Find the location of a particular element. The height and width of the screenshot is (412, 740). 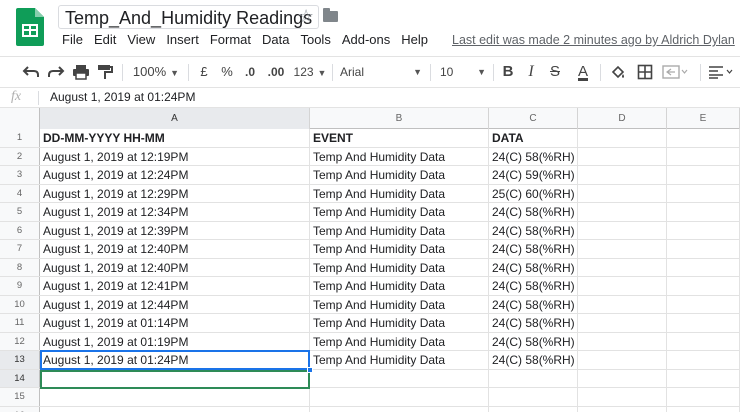

row-header: 10 is located at coordinates (20, 304).